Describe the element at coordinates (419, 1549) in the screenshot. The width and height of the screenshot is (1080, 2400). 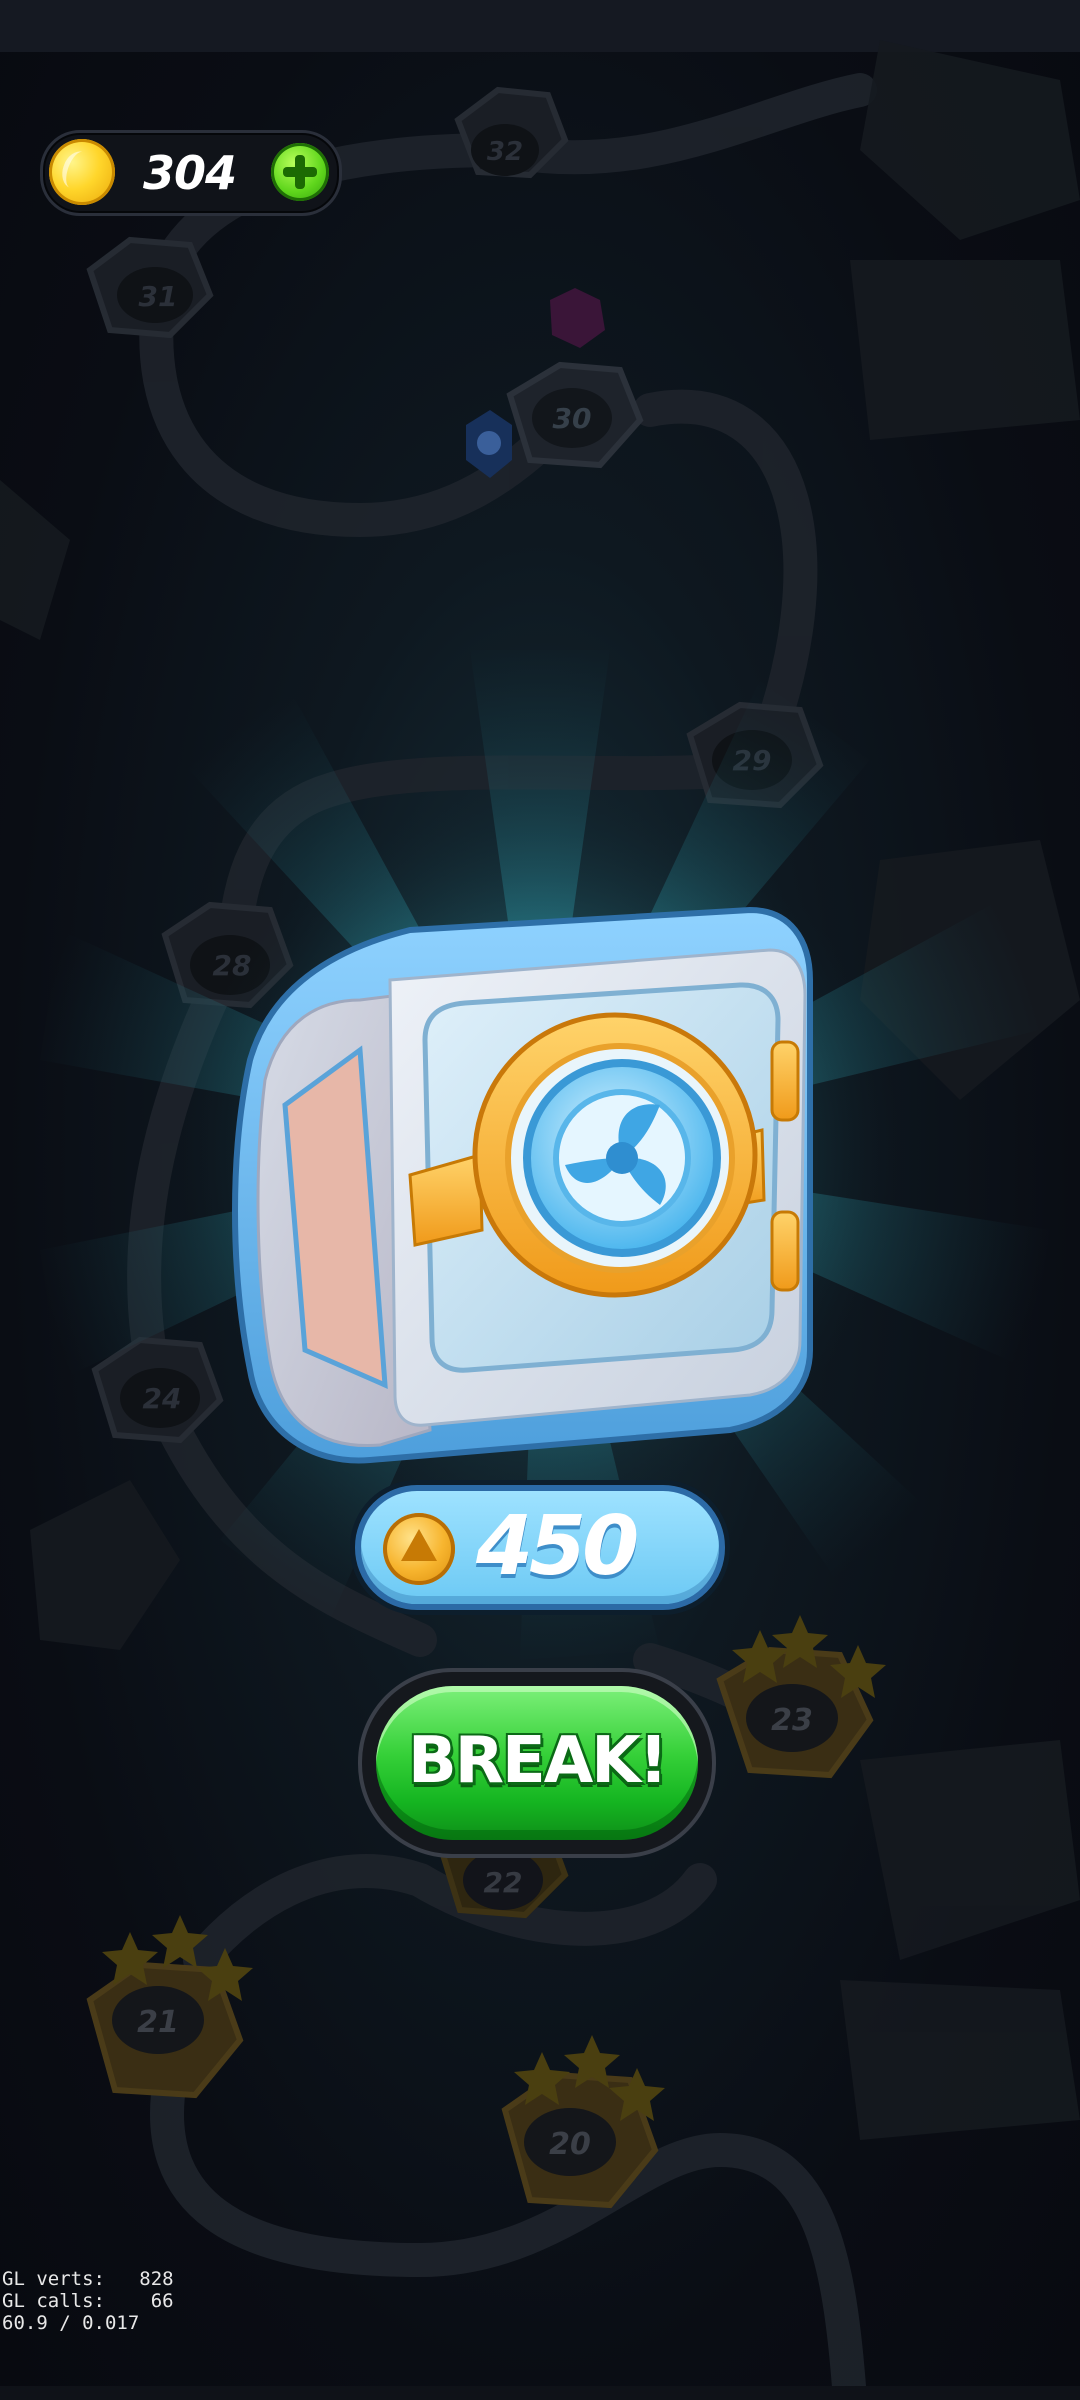
I see `coin-icon` at that location.